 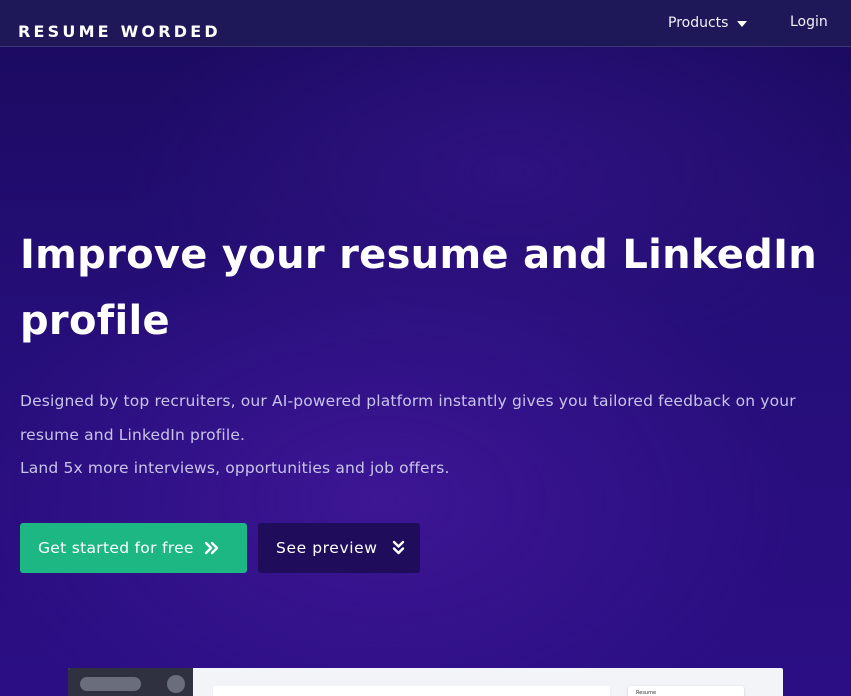 I want to click on get-started-button: Get started for free, so click(x=133, y=548).